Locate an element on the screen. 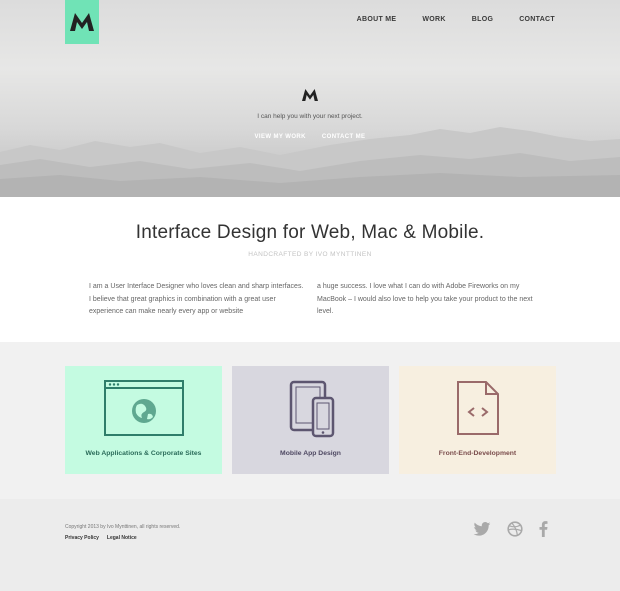  service-card-web: Web Applications & Corporate Sites is located at coordinates (143, 420).